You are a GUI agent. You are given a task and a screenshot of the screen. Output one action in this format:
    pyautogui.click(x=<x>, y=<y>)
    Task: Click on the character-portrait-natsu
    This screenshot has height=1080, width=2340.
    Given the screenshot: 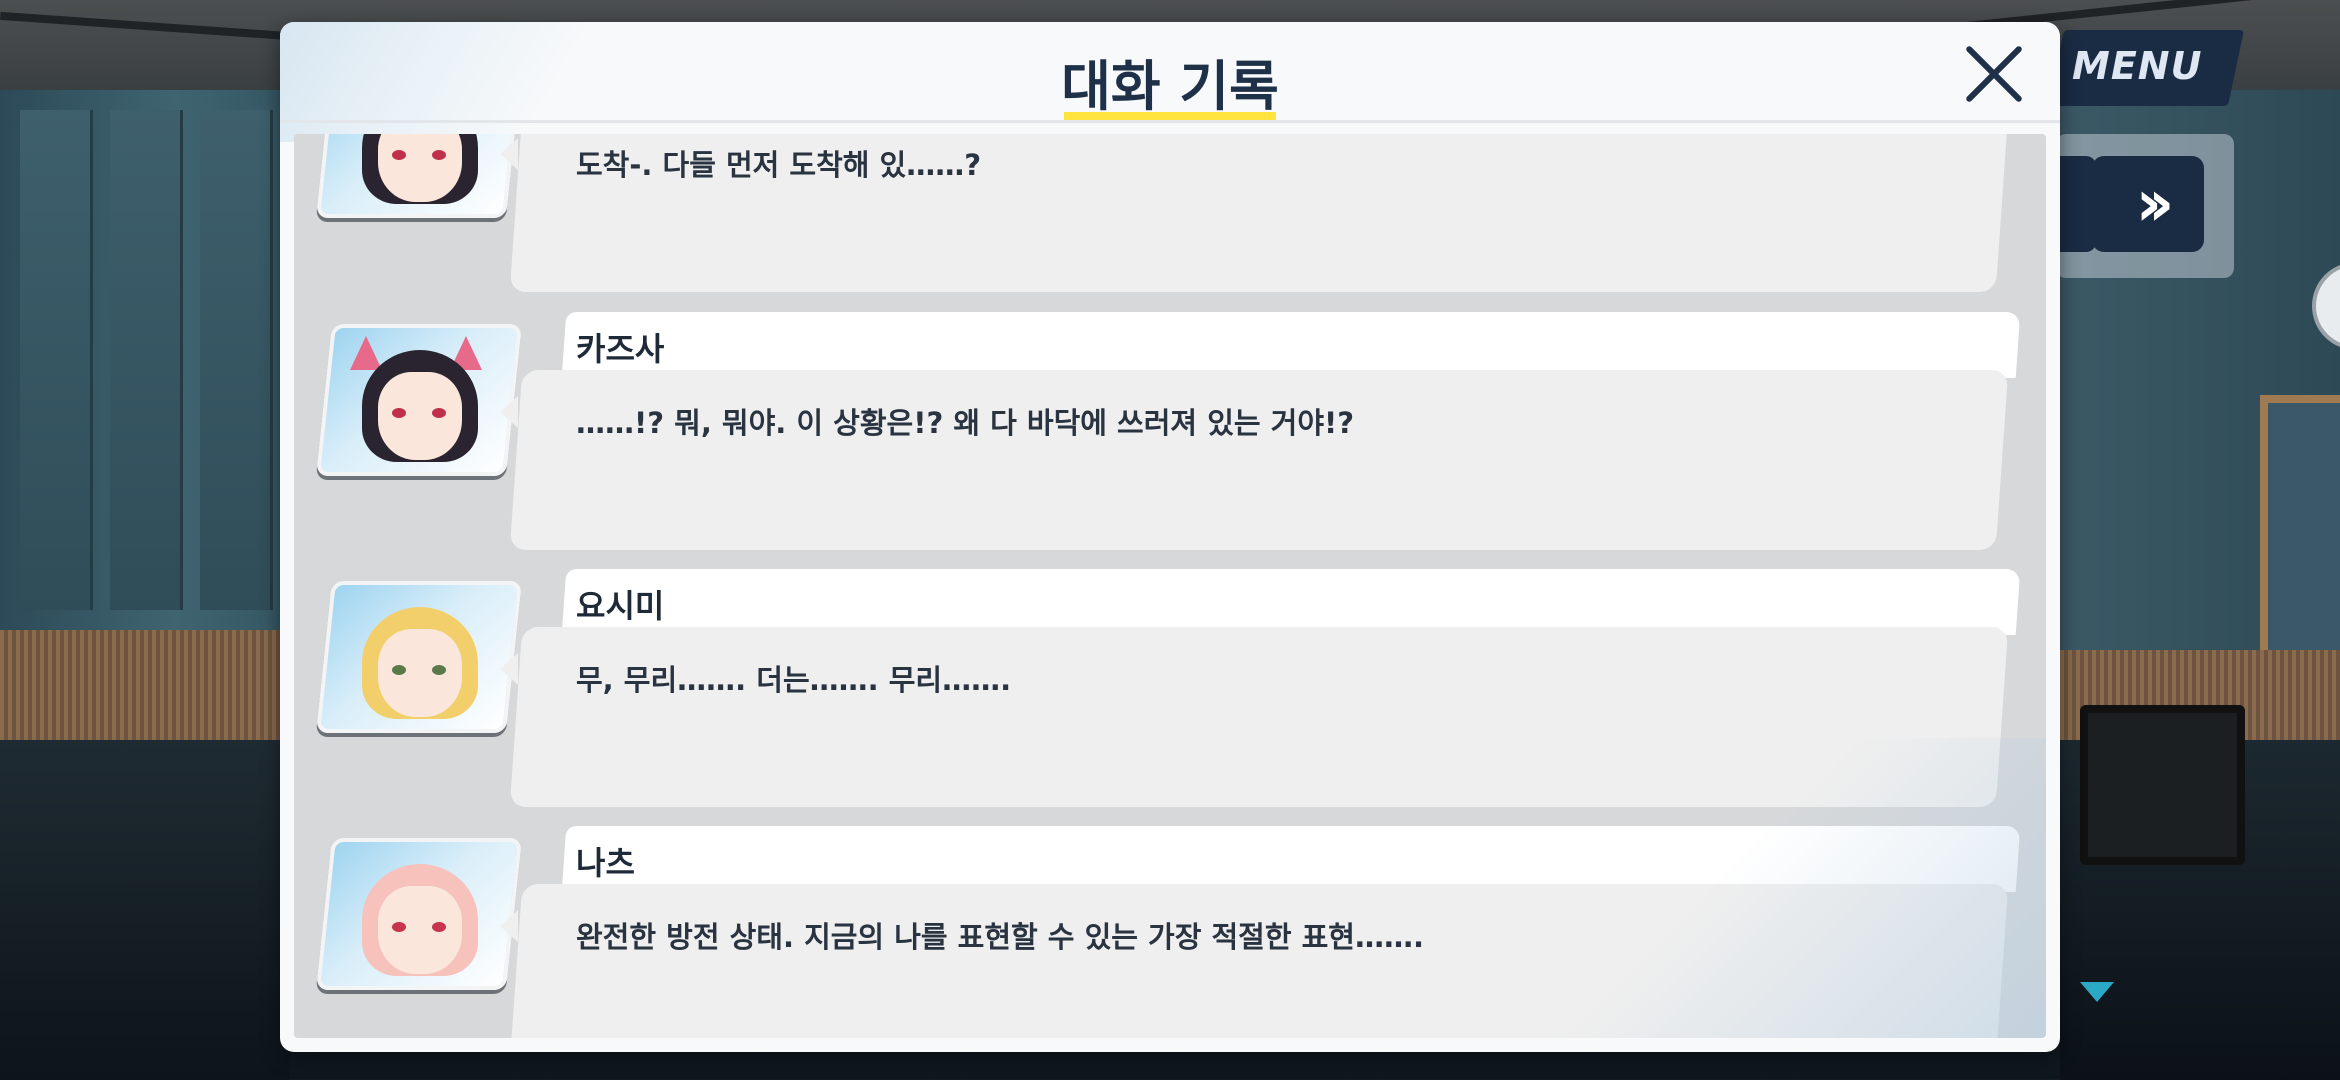 What is the action you would take?
    pyautogui.click(x=419, y=914)
    